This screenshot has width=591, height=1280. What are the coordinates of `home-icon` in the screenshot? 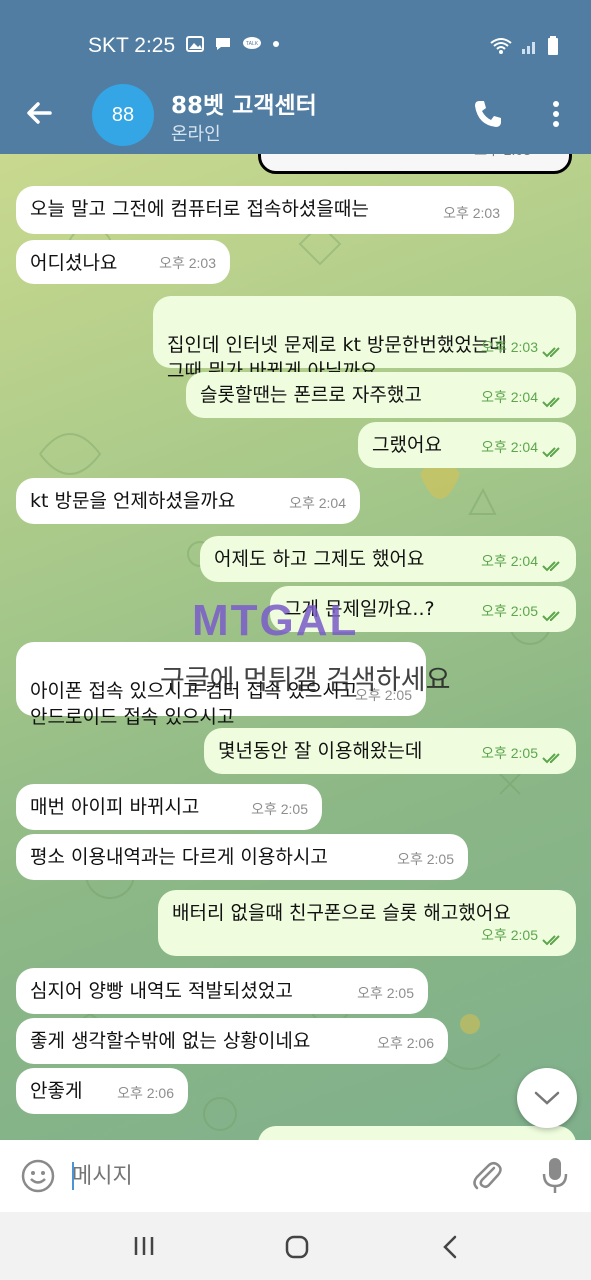 It's located at (297, 1247).